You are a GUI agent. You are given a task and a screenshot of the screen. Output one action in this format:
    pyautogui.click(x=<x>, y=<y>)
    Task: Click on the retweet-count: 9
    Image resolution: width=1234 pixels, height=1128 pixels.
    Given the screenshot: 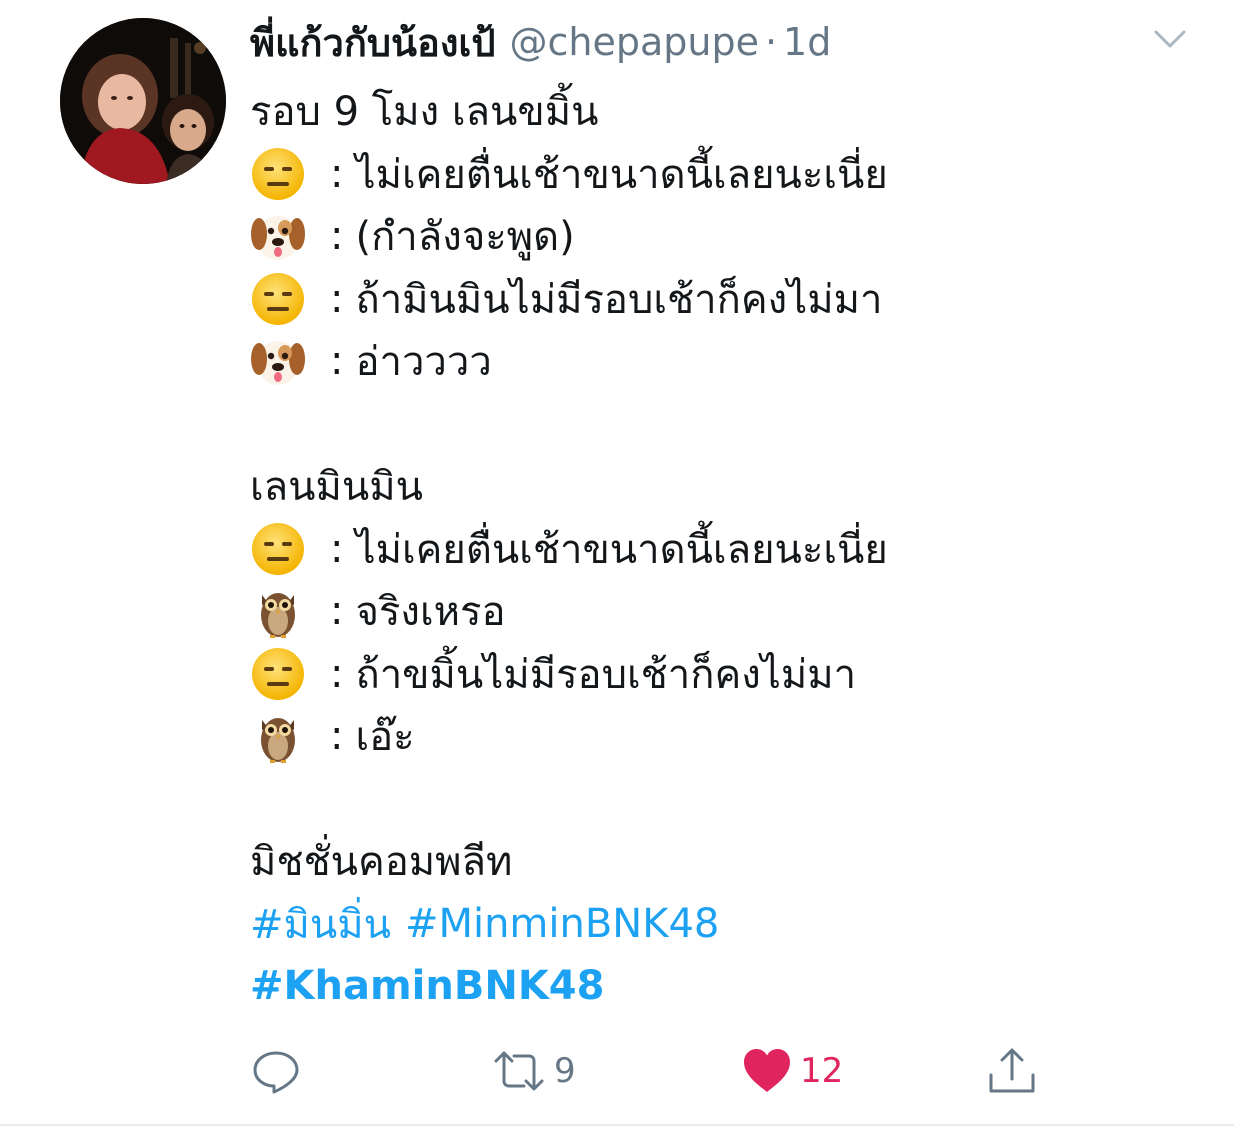 What is the action you would take?
    pyautogui.click(x=565, y=1071)
    